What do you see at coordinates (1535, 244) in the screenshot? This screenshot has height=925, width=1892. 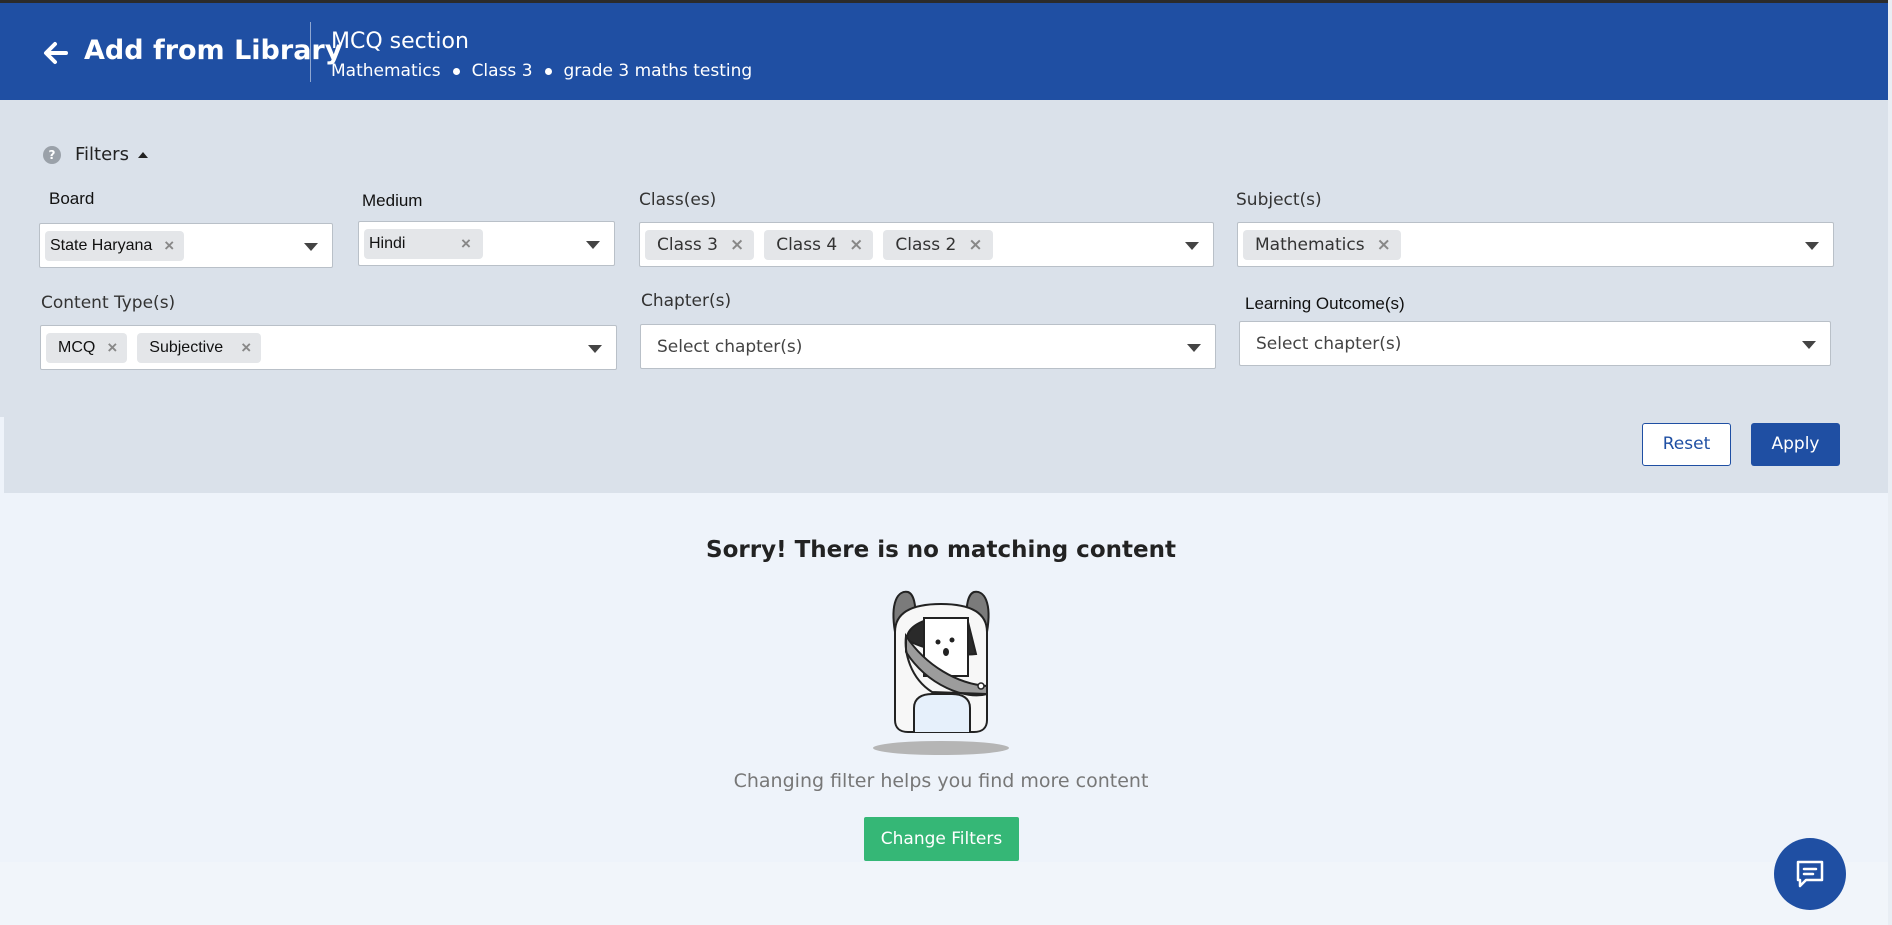 I see `subjects-select: Mathematics ×` at bounding box center [1535, 244].